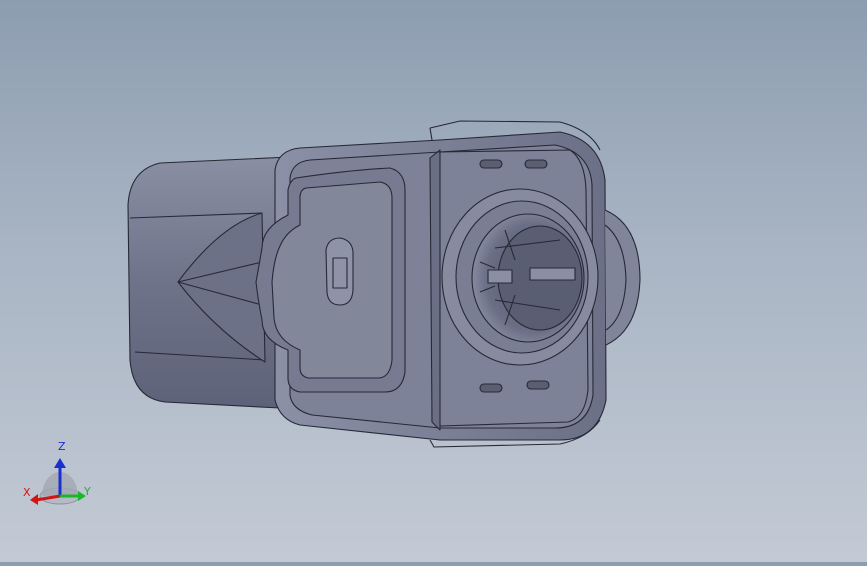  Describe the element at coordinates (491, 164) in the screenshot. I see `slot-top-left` at that location.